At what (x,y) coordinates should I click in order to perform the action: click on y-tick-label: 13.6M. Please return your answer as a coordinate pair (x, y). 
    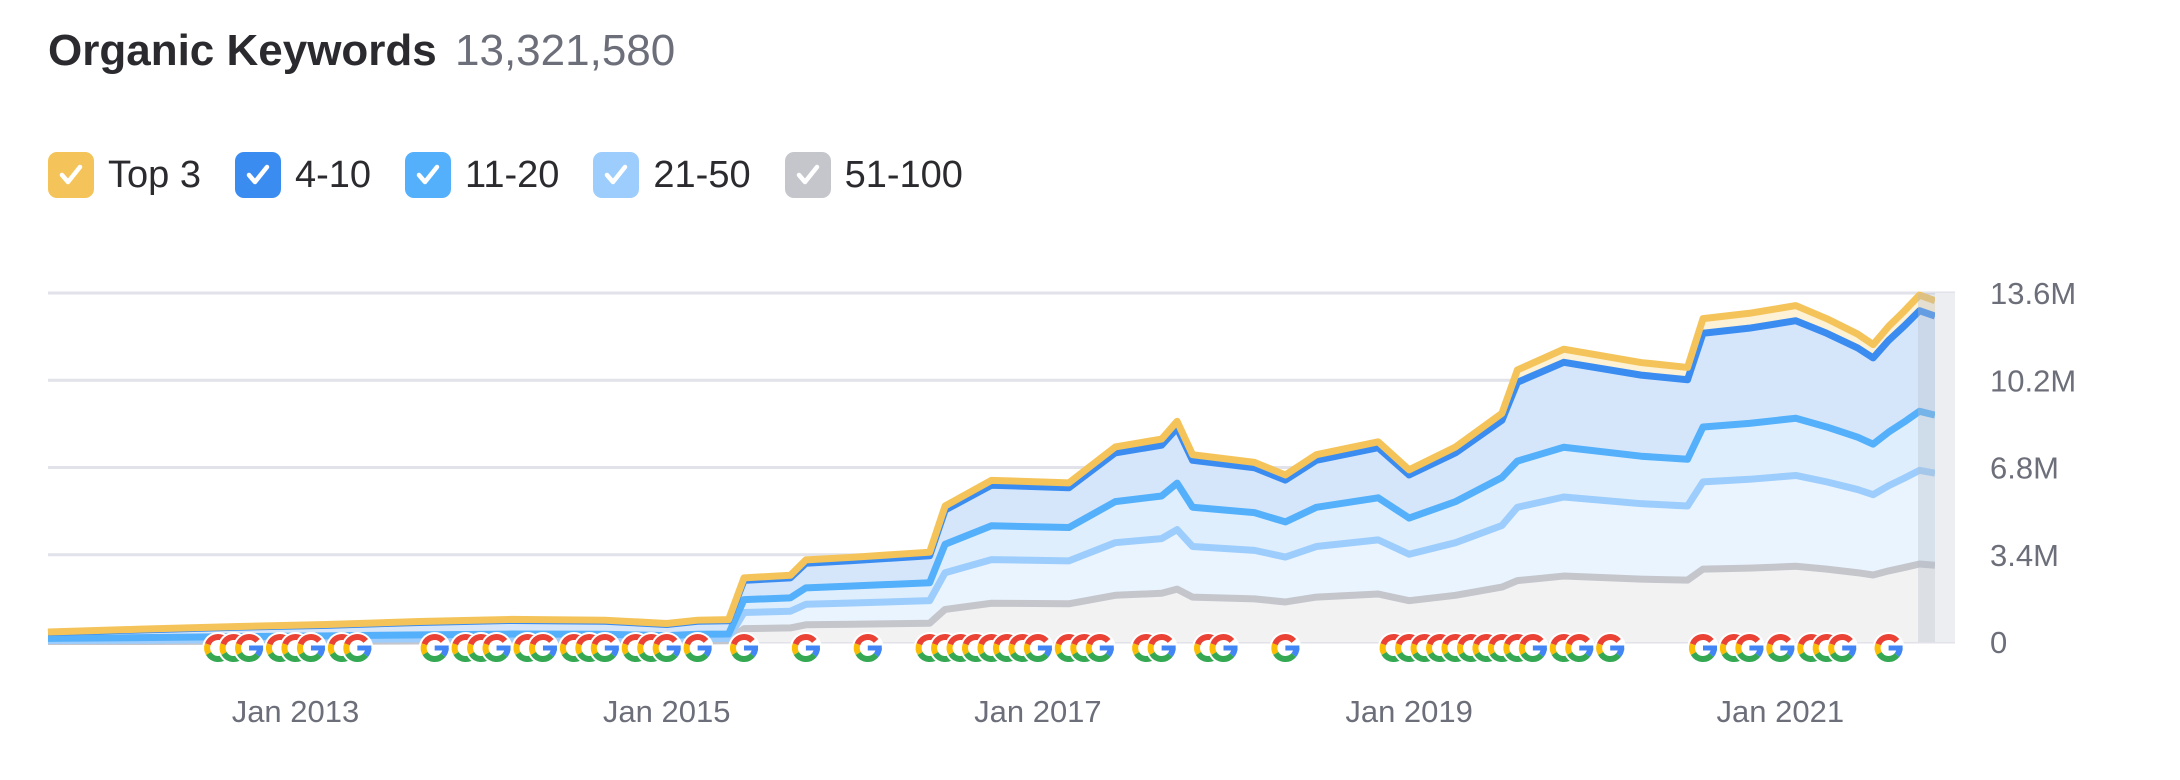
    Looking at the image, I should click on (2033, 293).